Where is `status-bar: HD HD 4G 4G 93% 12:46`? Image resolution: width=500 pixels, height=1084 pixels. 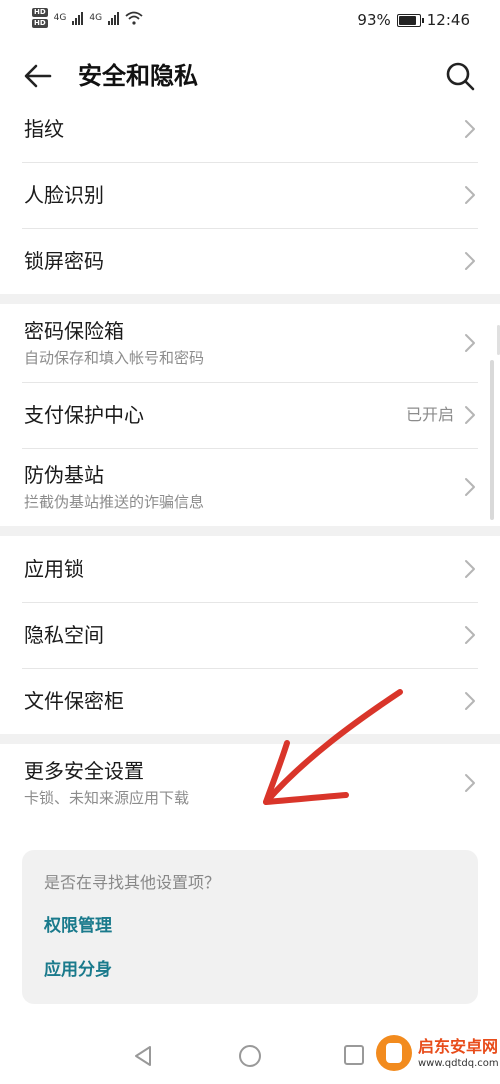
status-bar: HD HD 4G 4G 93% 12:46 is located at coordinates (250, 22).